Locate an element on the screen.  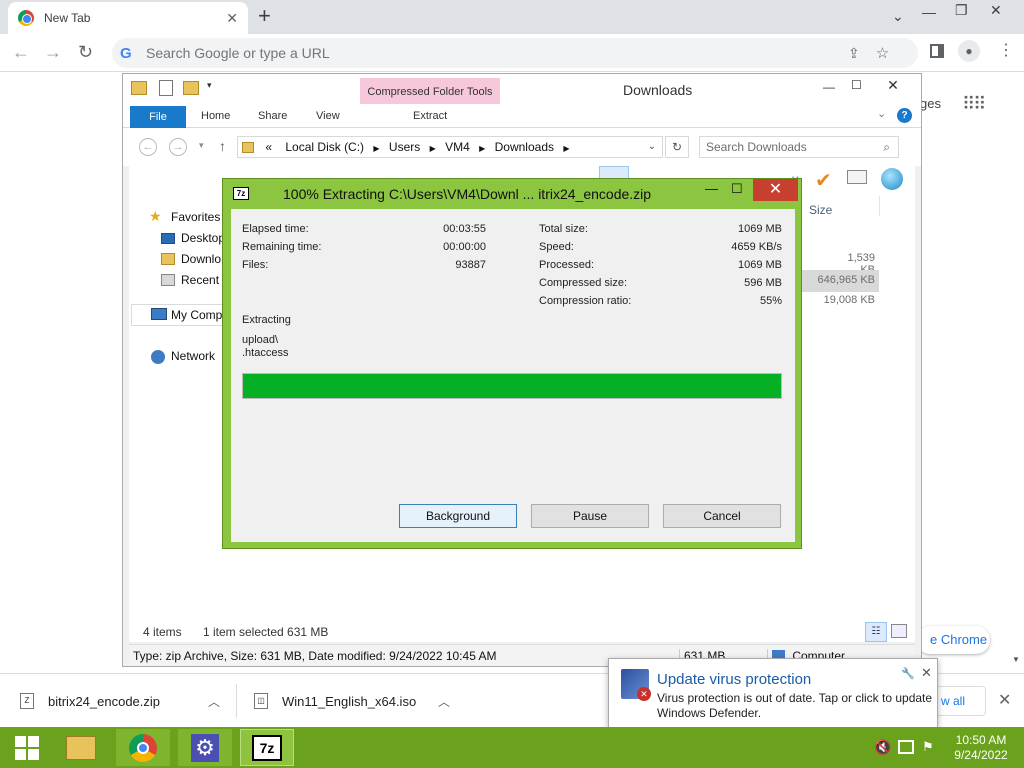
explorer-back-icon: ← is located at coordinates (148, 147).